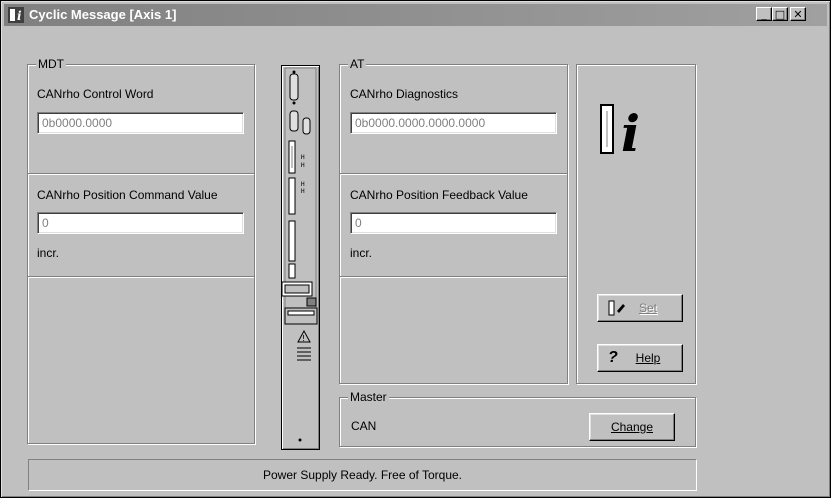 Image resolution: width=831 pixels, height=498 pixels. Describe the element at coordinates (636, 224) in the screenshot. I see `info-panel: i Set ? Help` at that location.